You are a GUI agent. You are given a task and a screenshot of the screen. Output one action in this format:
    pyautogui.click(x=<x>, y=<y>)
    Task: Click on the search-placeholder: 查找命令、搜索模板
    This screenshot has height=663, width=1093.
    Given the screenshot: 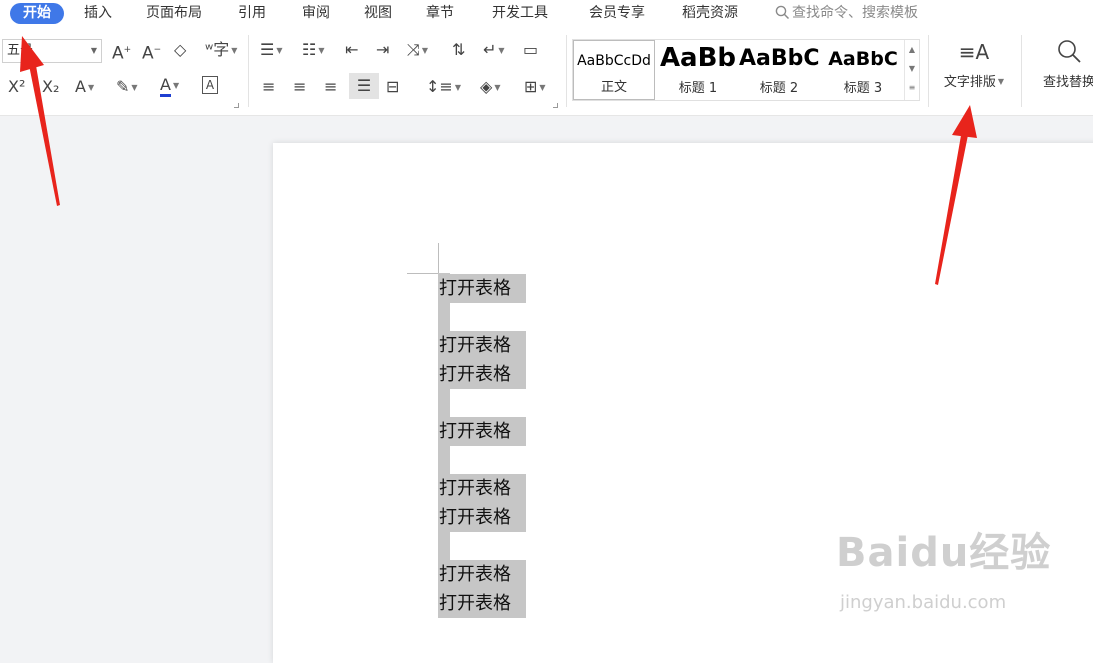 What is the action you would take?
    pyautogui.click(x=855, y=13)
    